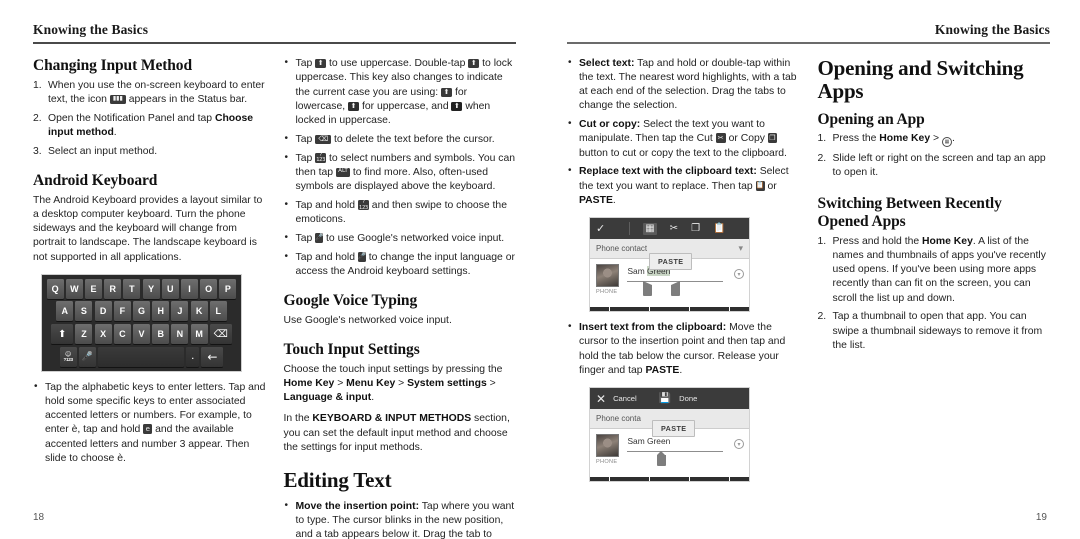 The width and height of the screenshot is (1080, 539). I want to click on phone-contact-label: Phone conta, so click(618, 418).